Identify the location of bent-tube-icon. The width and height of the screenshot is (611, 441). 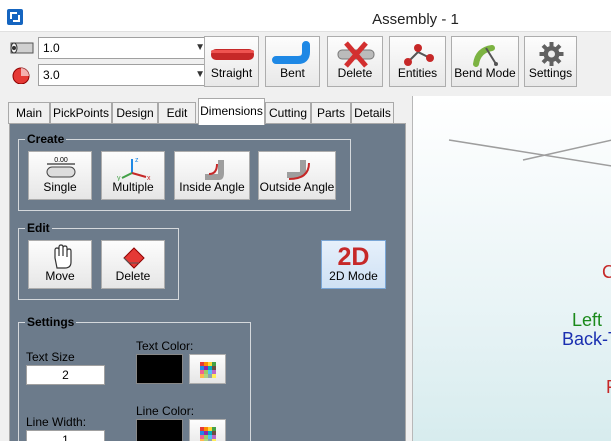
(291, 52).